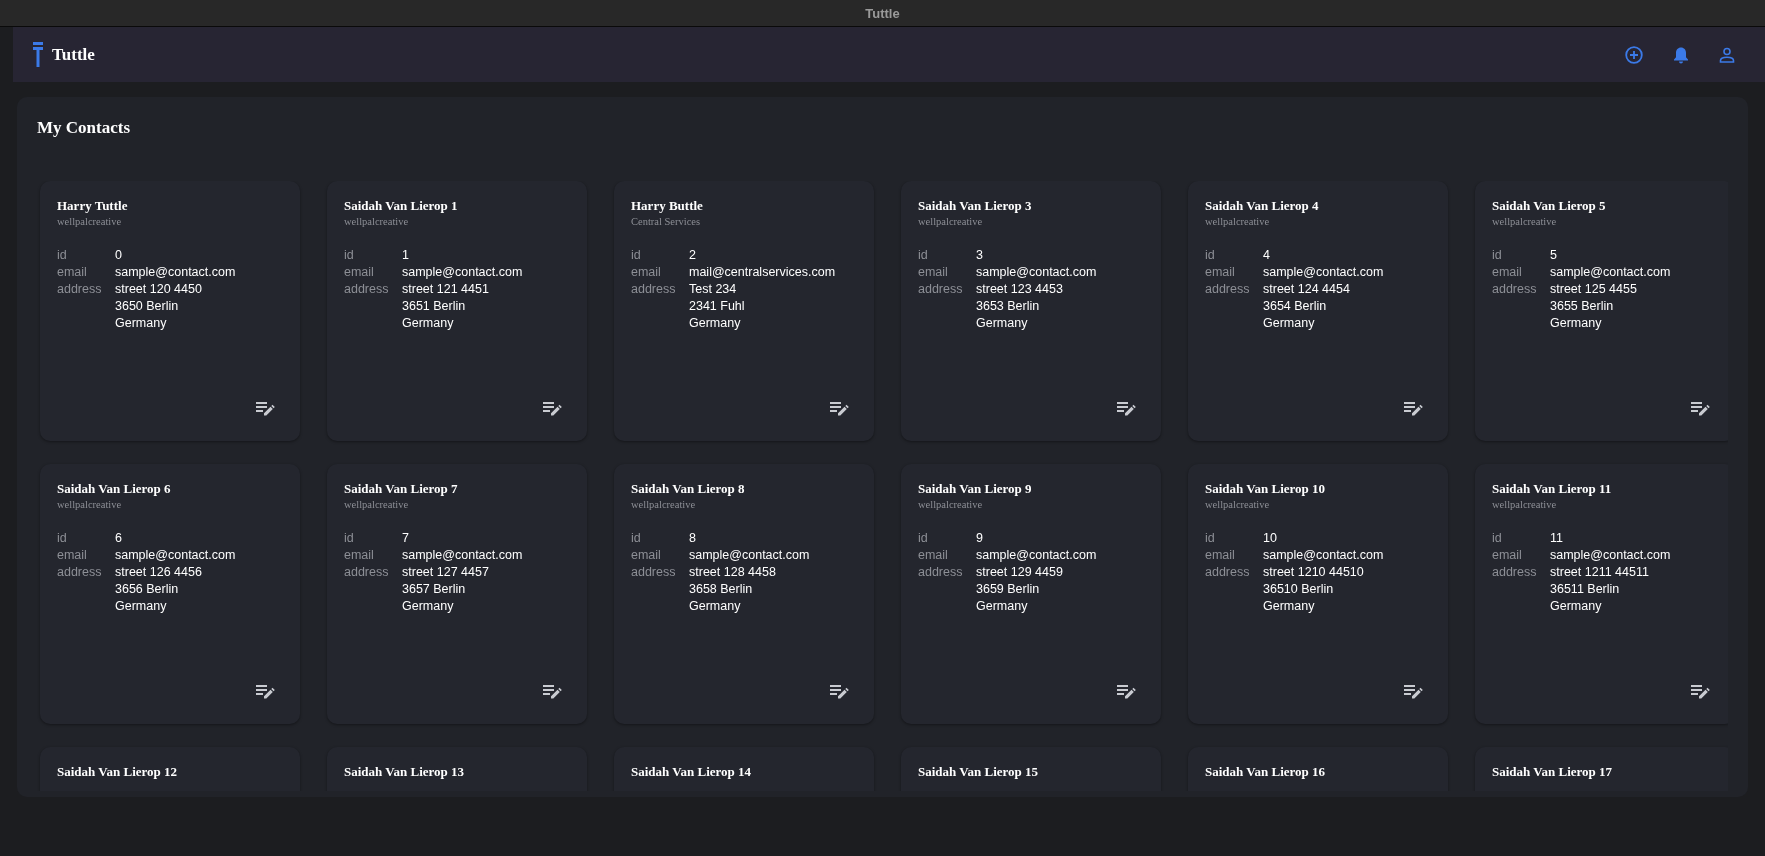  What do you see at coordinates (1582, 306) in the screenshot?
I see `field-value: 3655 Berlin` at bounding box center [1582, 306].